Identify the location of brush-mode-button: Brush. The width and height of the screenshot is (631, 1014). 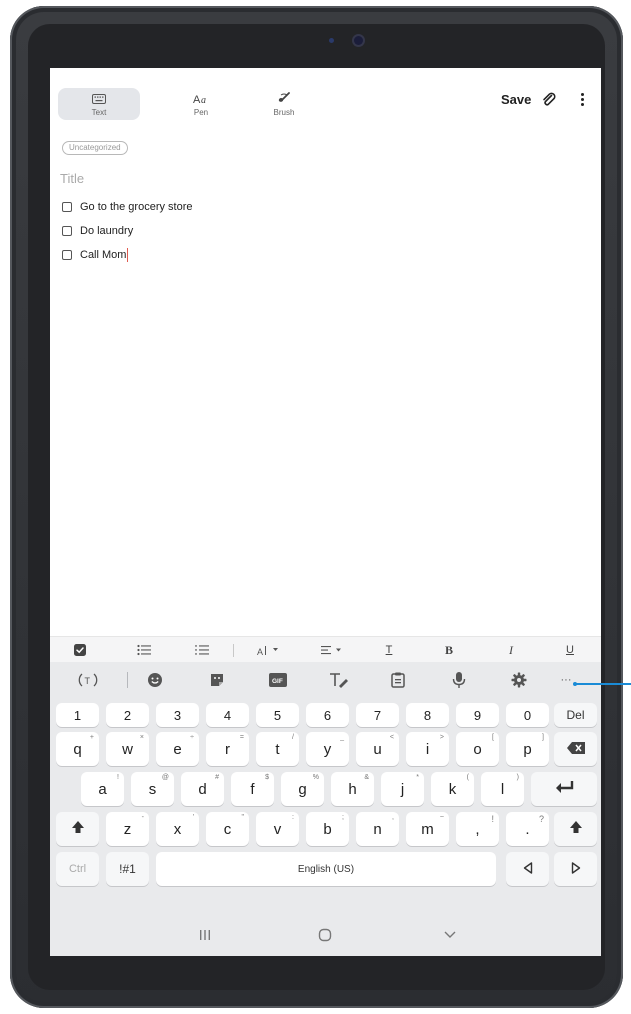
(284, 104).